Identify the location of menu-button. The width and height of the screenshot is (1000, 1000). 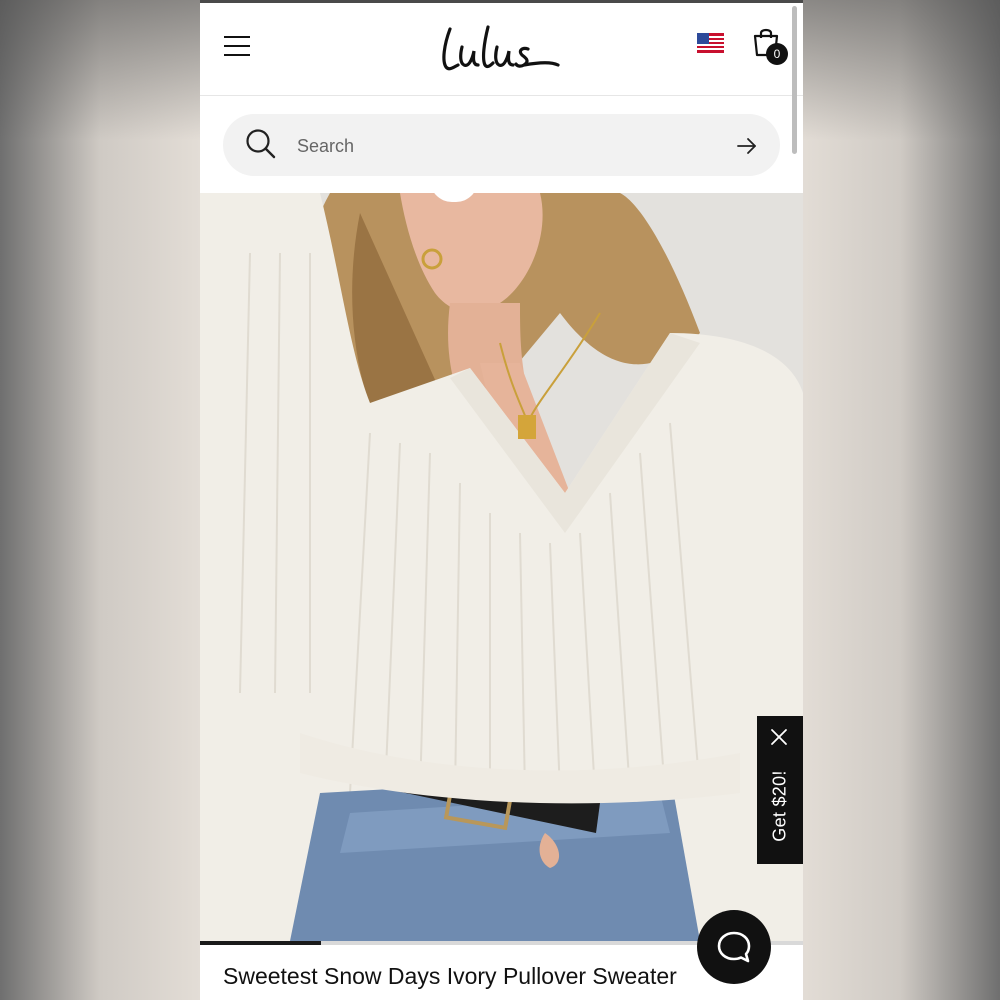
(237, 46).